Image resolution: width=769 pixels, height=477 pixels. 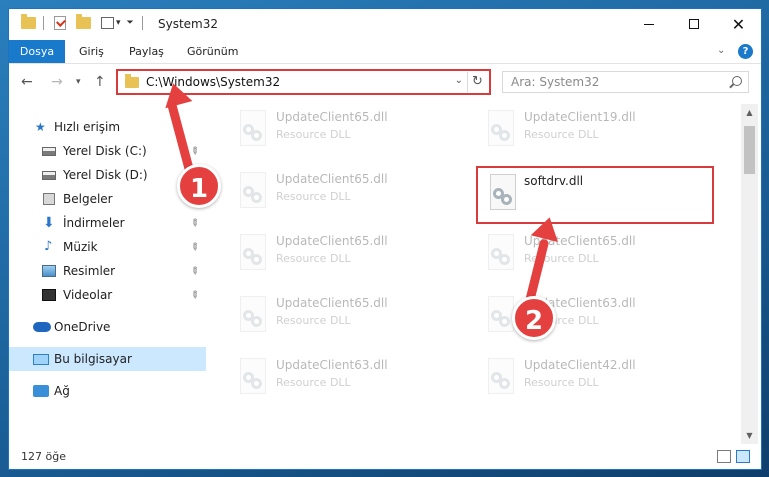 I want to click on step-2-badge: 2, so click(x=534, y=318).